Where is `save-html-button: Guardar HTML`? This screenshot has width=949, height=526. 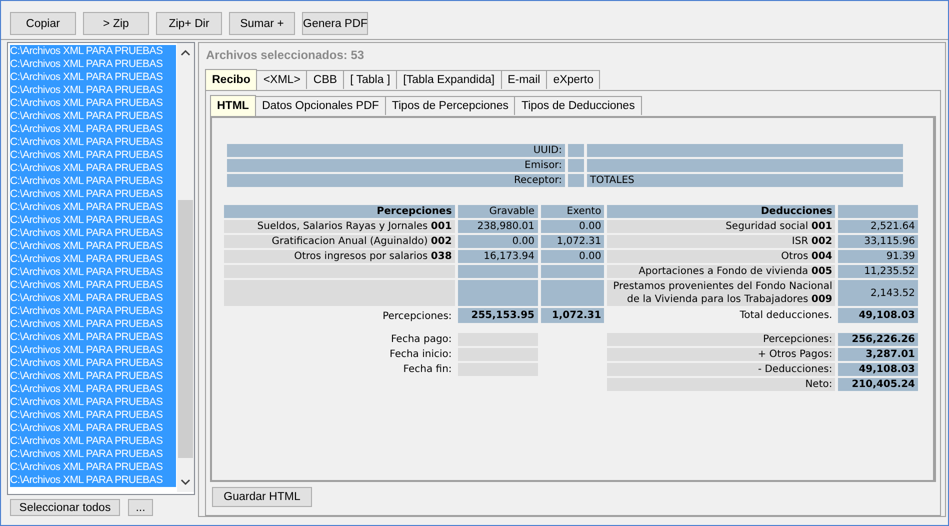
save-html-button: Guardar HTML is located at coordinates (262, 497).